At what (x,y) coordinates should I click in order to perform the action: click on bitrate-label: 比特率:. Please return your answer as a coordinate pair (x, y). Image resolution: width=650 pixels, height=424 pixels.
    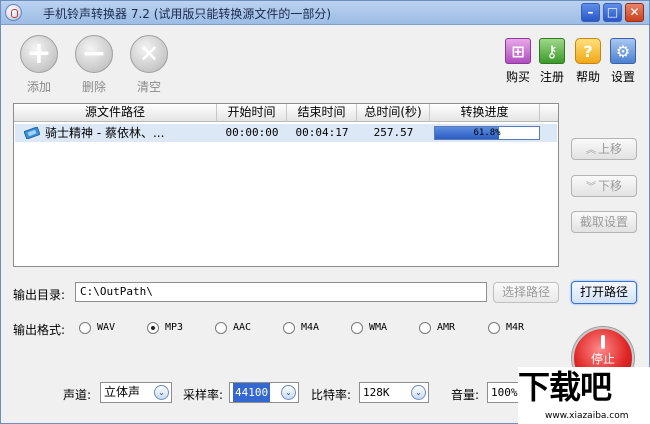
    Looking at the image, I should click on (331, 395).